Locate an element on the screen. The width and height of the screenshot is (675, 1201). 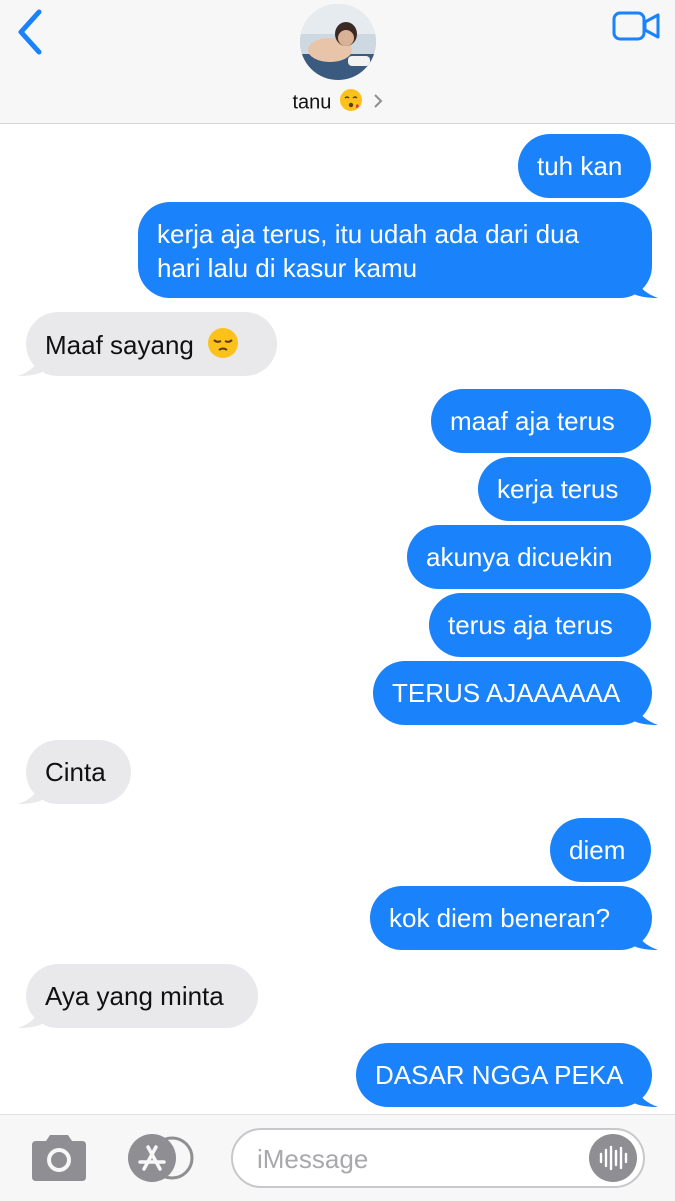
camera-button is located at coordinates (59, 1158).